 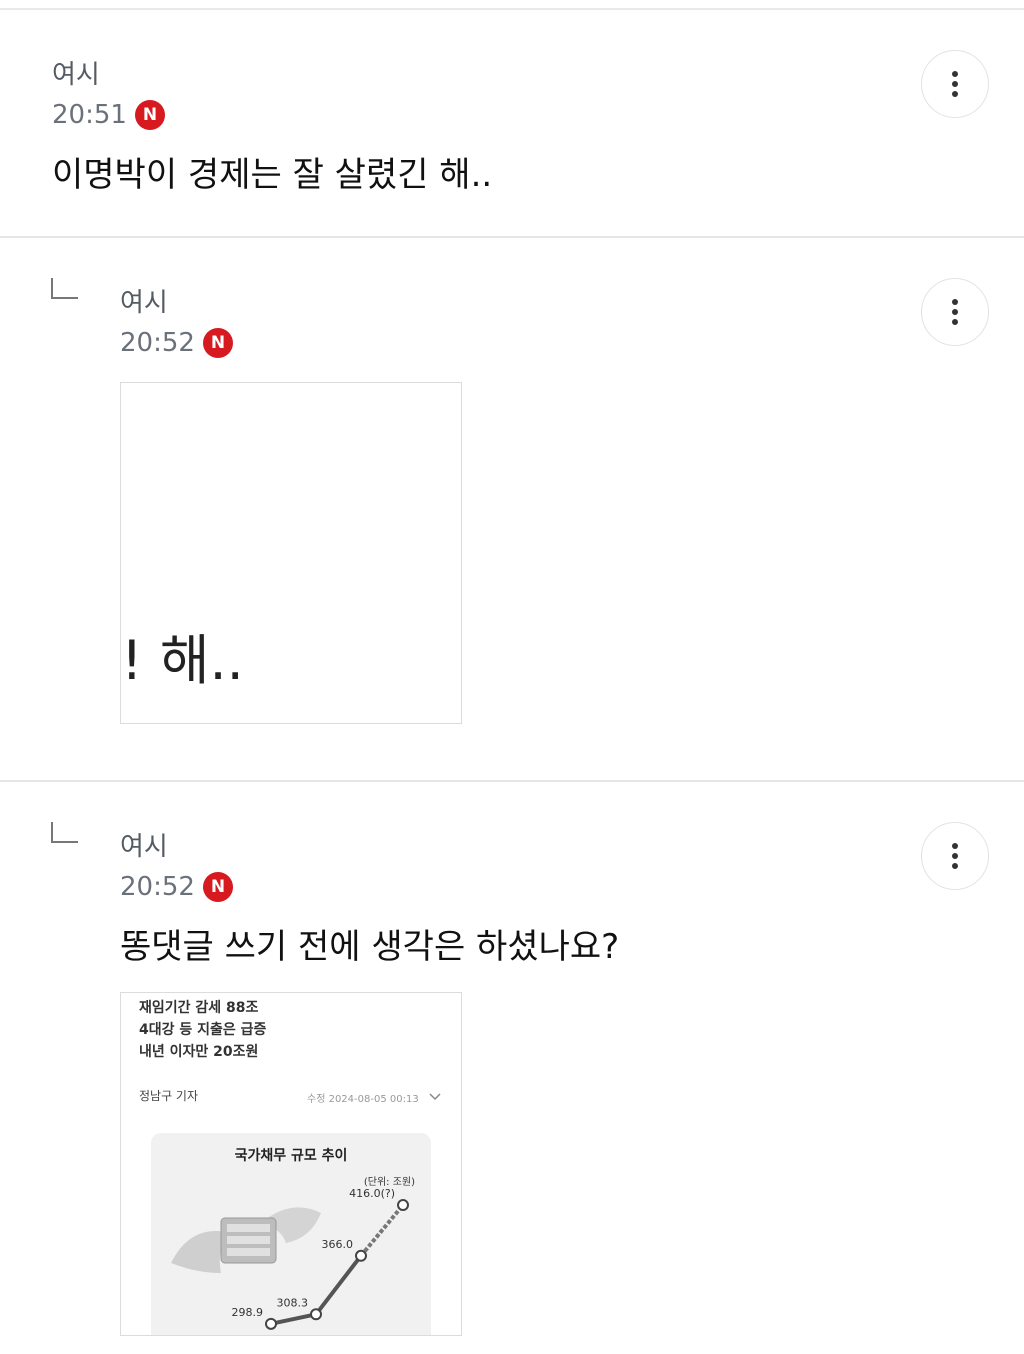 What do you see at coordinates (169, 1096) in the screenshot?
I see `article-reporter: 정남구 기자` at bounding box center [169, 1096].